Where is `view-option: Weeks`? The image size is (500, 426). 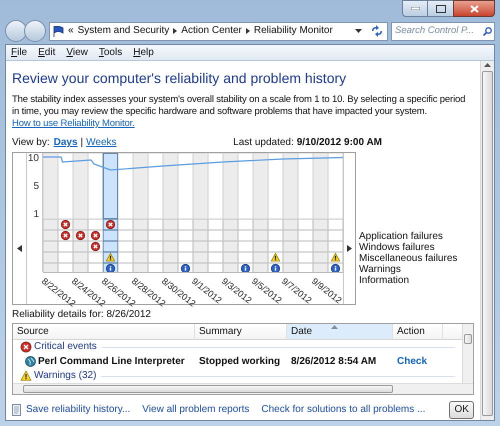 view-option: Weeks is located at coordinates (101, 143).